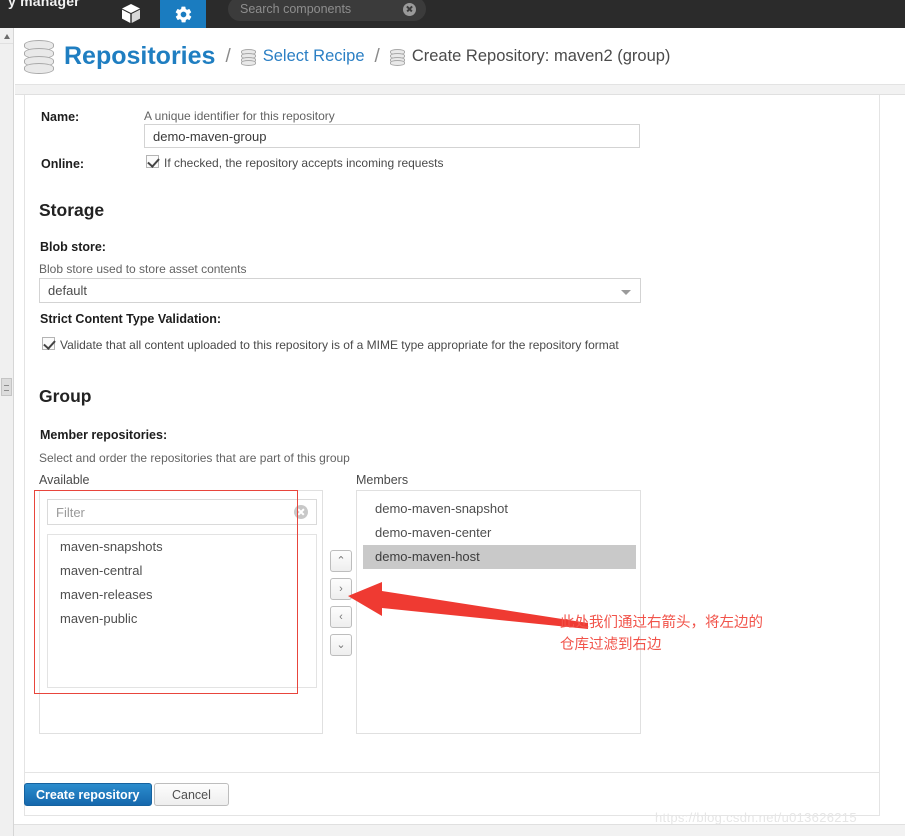 This screenshot has width=905, height=836. I want to click on watermark: https://blog.csdn.net/u013626215, so click(756, 817).